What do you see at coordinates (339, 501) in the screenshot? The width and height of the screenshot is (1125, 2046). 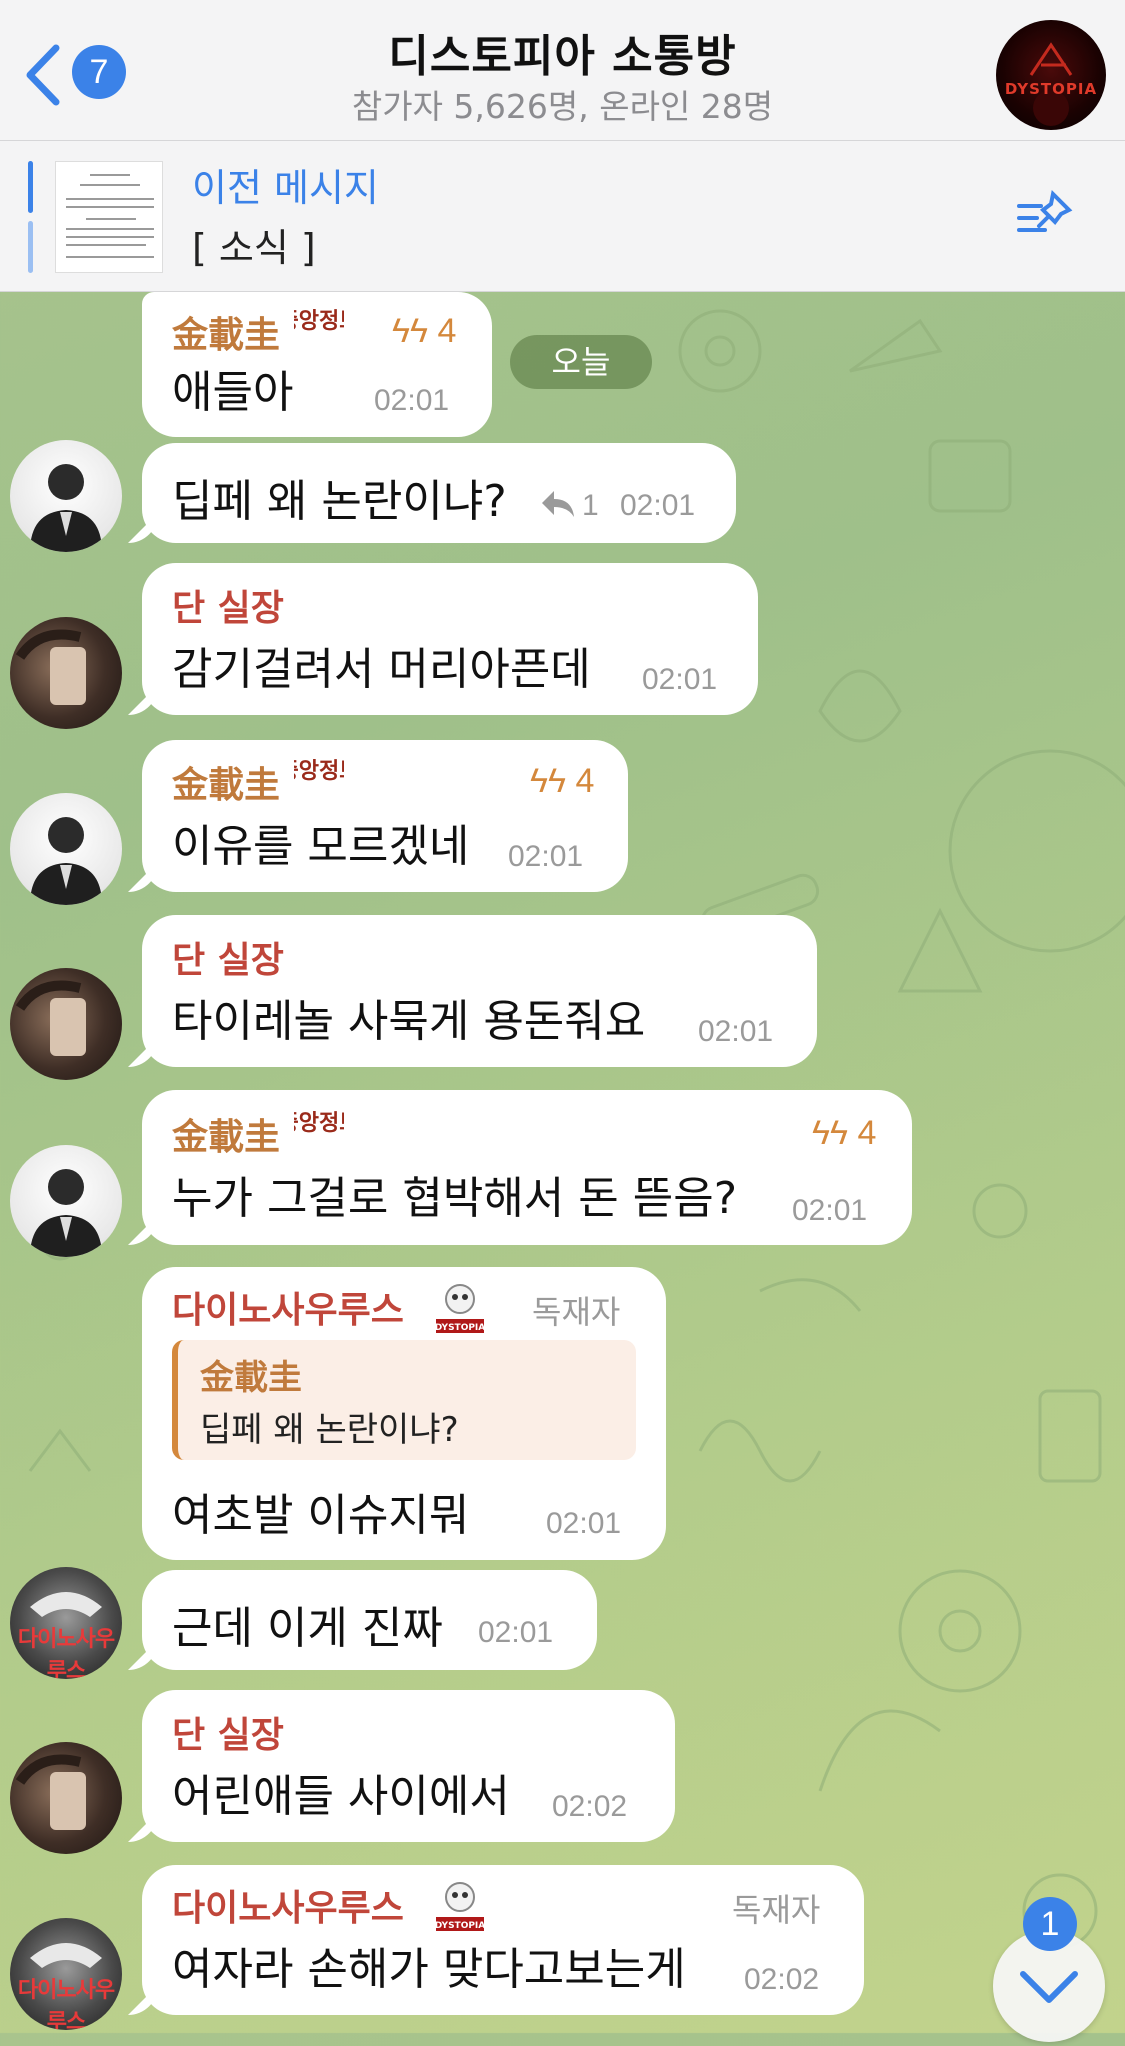 I see `message-text: 딥페 왜 논란이냐?` at bounding box center [339, 501].